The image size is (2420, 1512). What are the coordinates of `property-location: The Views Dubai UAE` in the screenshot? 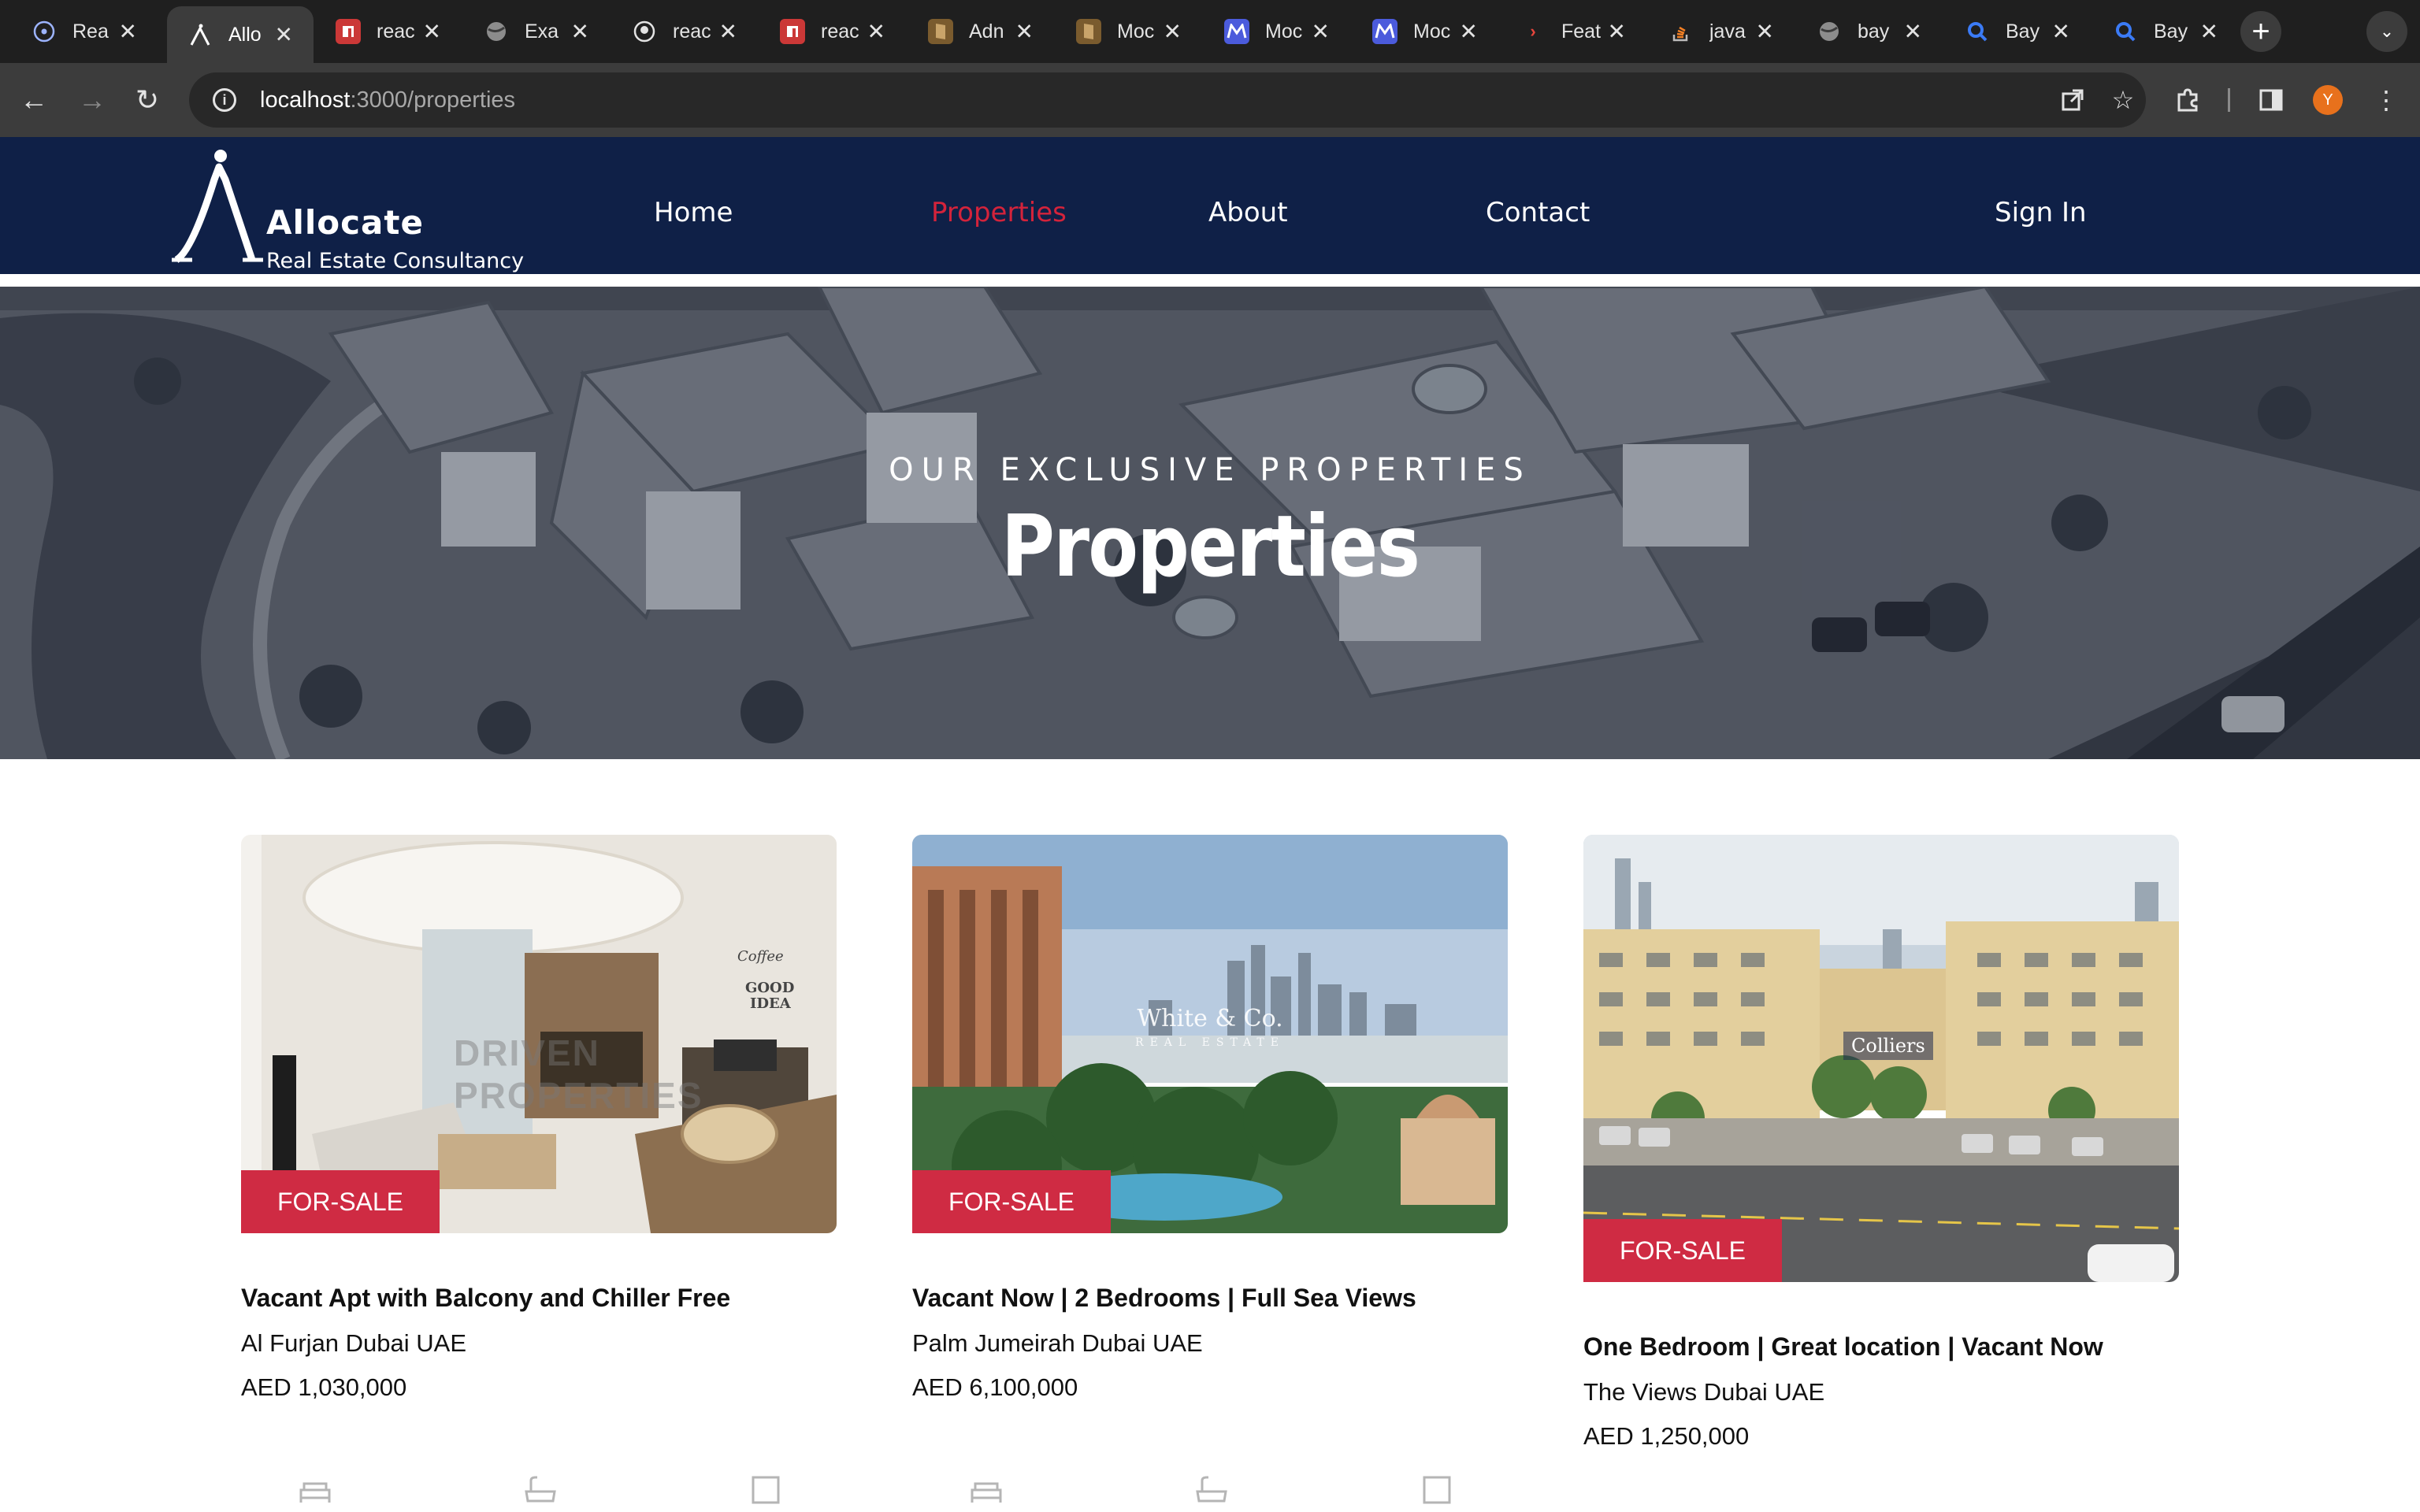 It's located at (1704, 1392).